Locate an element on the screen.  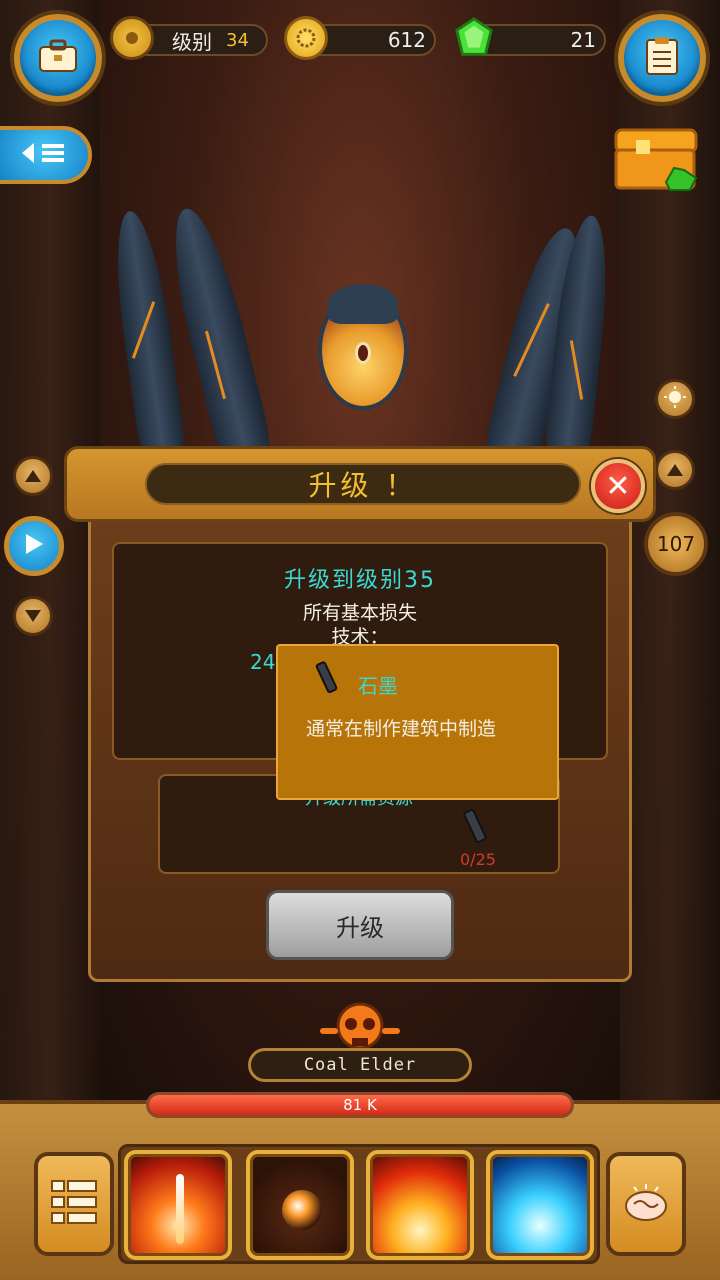
close-button: ✕ is located at coordinates (618, 486).